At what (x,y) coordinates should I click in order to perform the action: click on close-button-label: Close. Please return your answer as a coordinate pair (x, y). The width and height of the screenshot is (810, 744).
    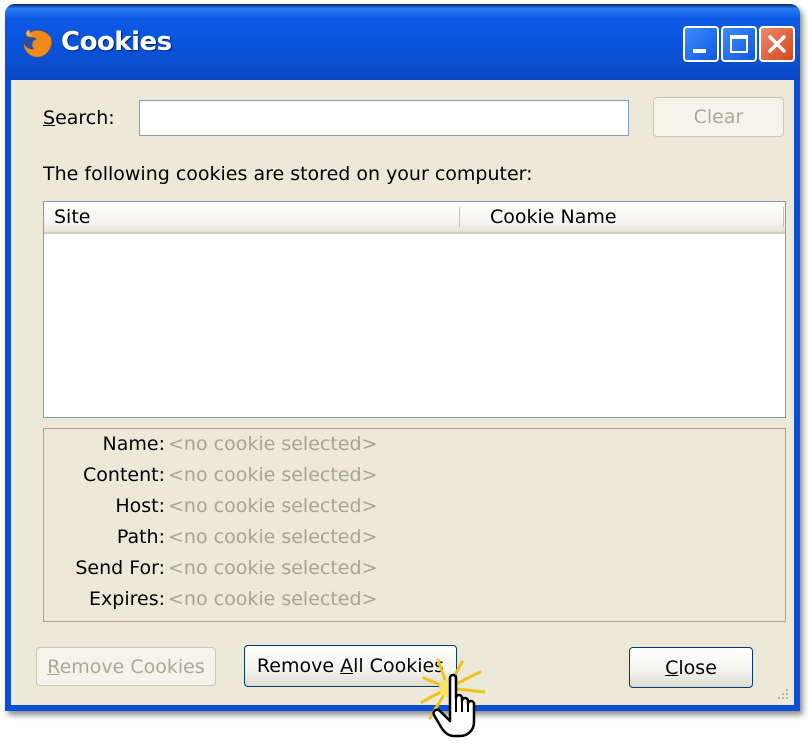
    Looking at the image, I should click on (691, 667).